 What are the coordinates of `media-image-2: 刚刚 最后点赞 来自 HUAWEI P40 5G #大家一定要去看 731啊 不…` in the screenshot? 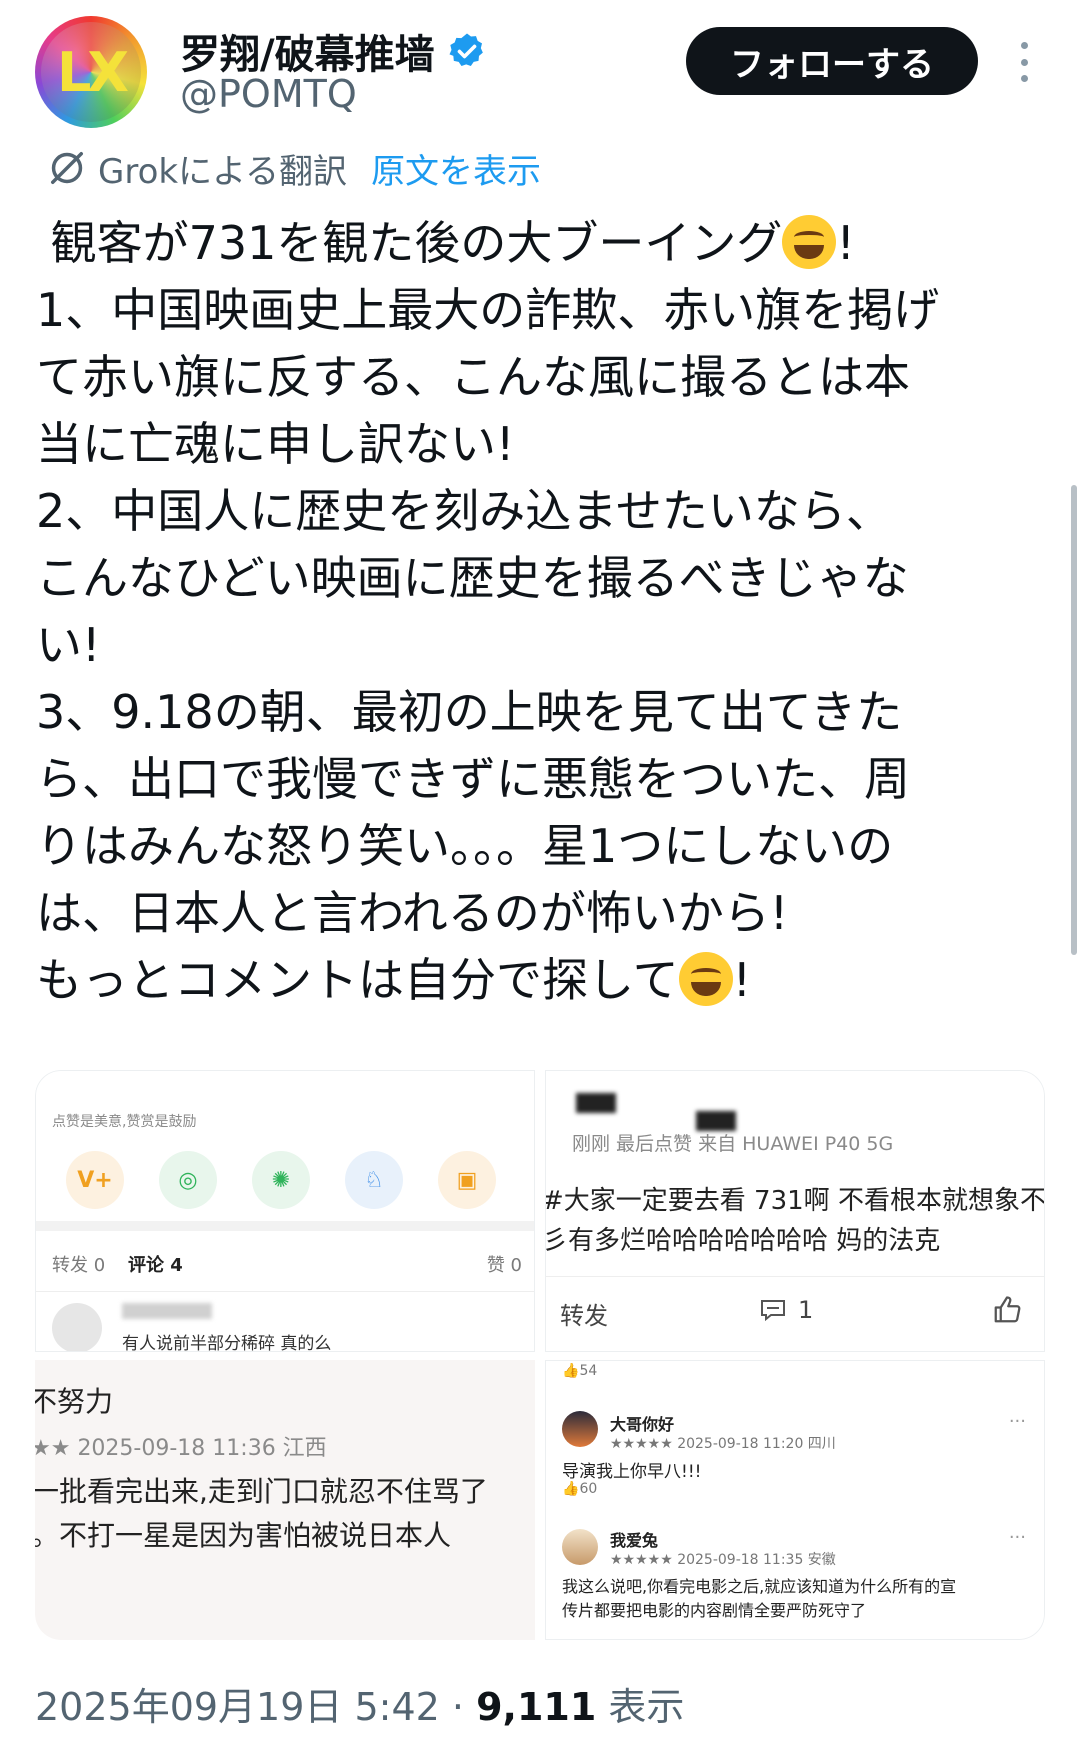 It's located at (795, 1211).